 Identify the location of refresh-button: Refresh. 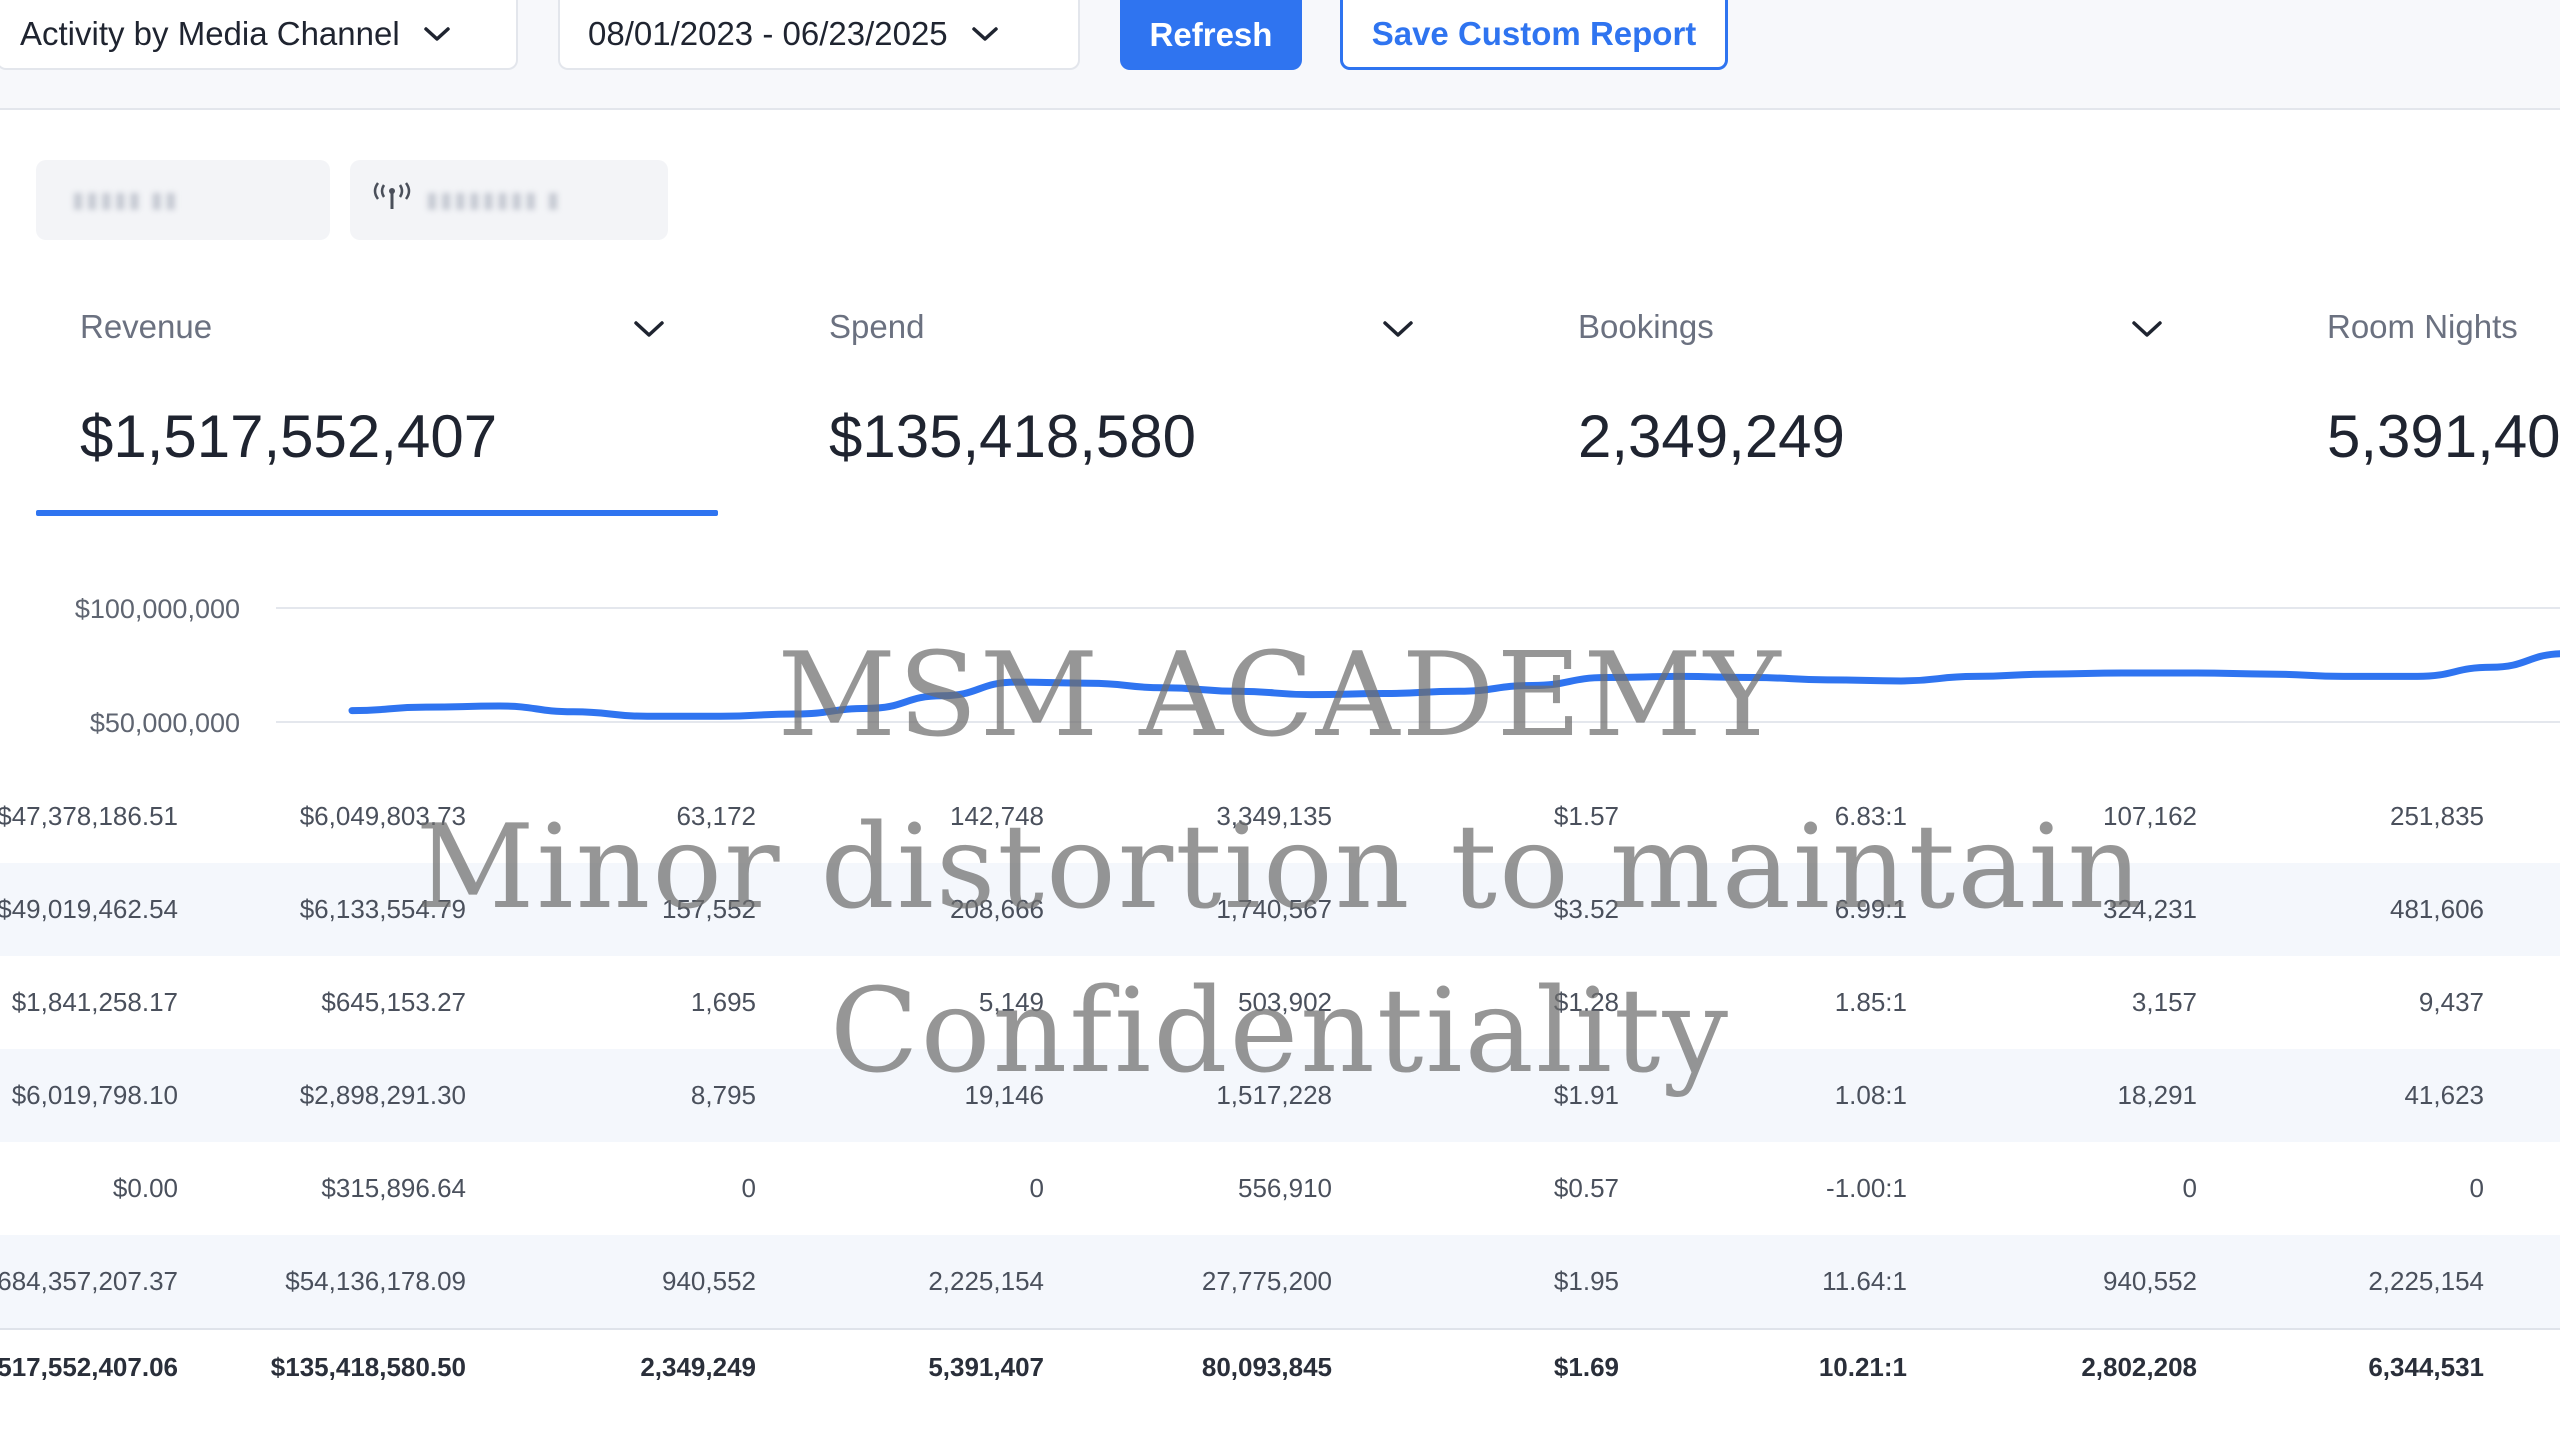
(1211, 35).